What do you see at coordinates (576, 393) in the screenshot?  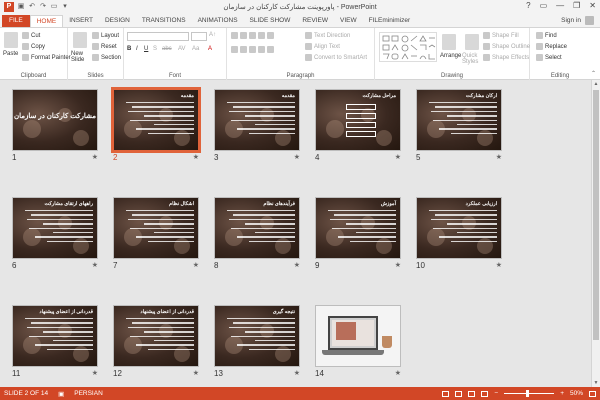 I see `zoom-level: 50%` at bounding box center [576, 393].